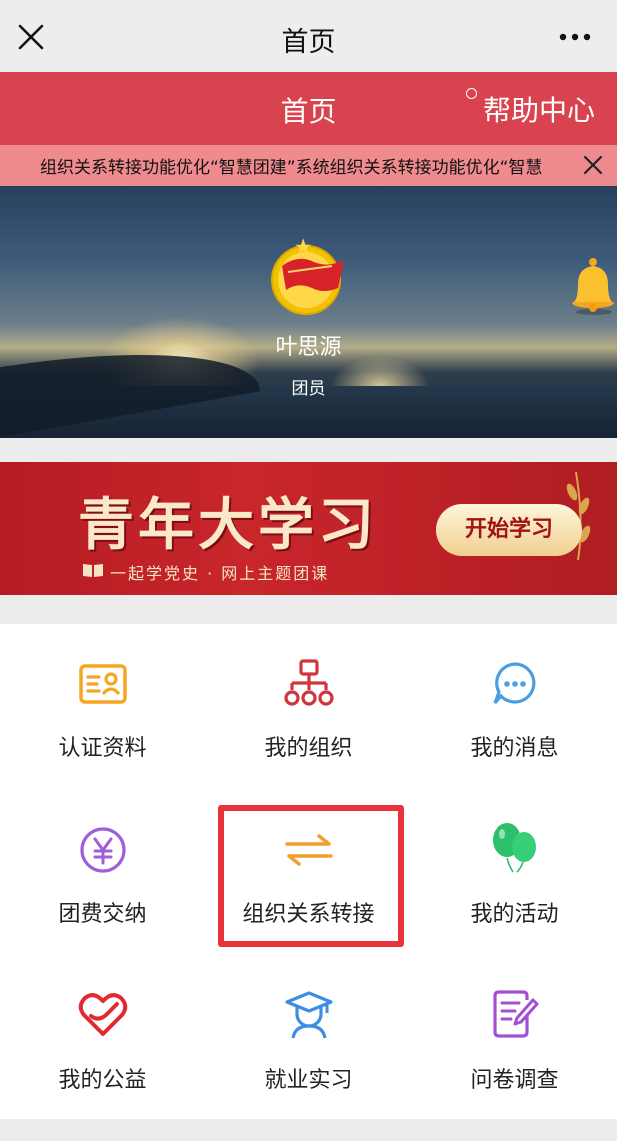  What do you see at coordinates (311, 876) in the screenshot?
I see `highlight-box` at bounding box center [311, 876].